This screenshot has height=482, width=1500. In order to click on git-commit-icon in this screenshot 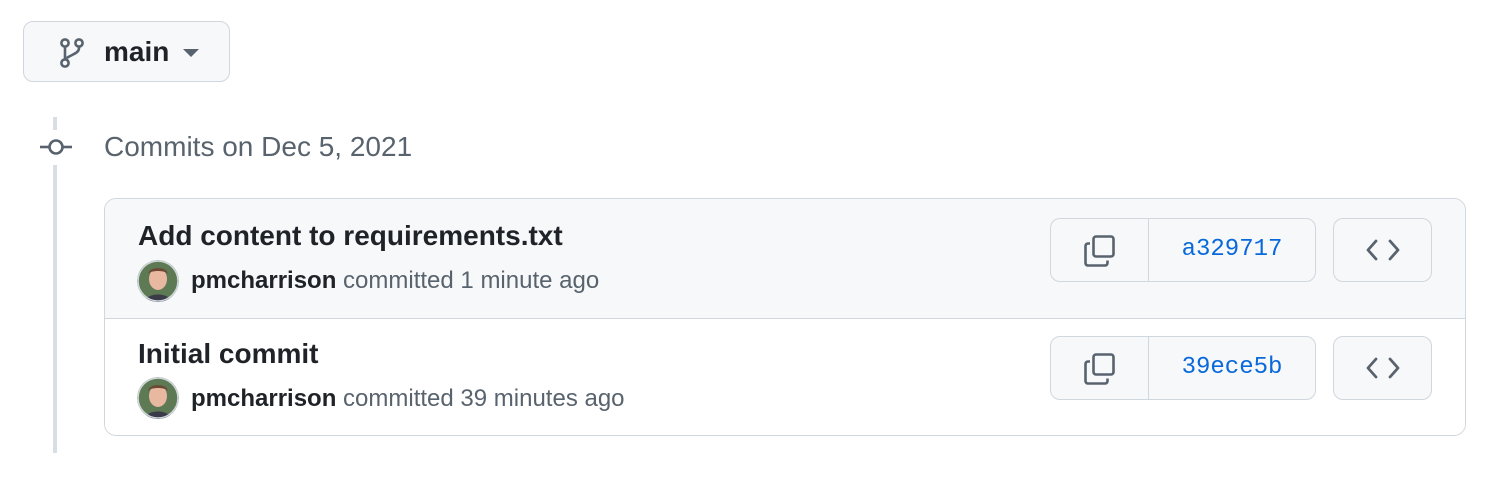, I will do `click(56, 147)`.